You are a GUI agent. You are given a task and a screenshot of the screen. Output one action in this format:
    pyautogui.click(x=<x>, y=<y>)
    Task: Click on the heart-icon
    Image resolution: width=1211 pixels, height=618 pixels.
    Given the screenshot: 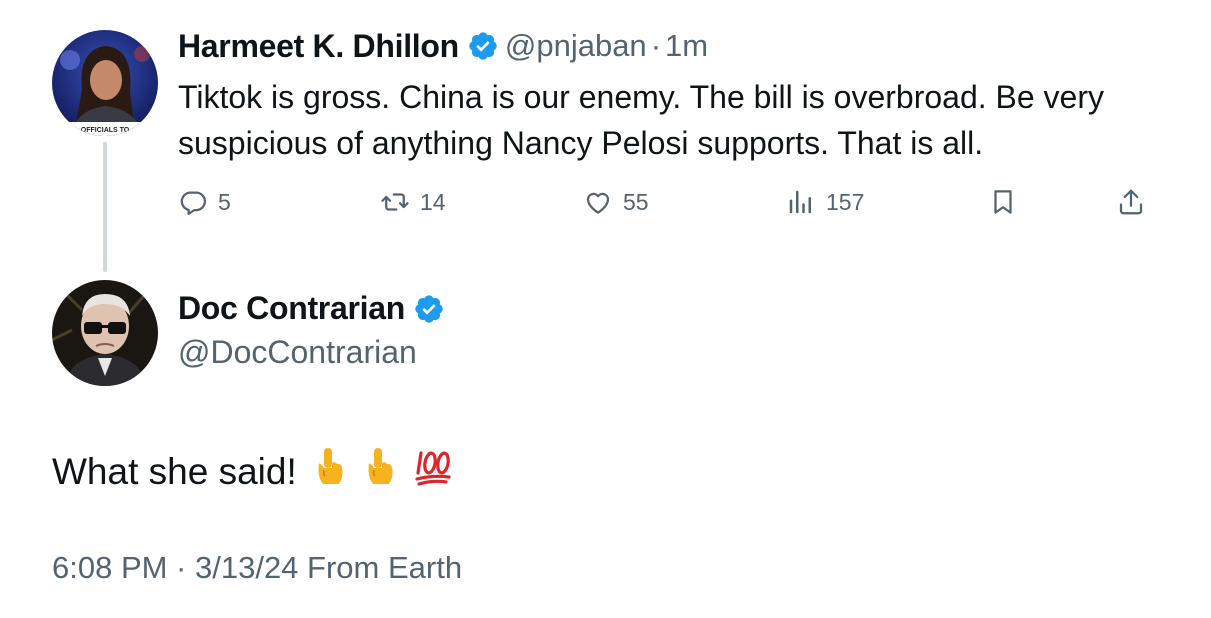 What is the action you would take?
    pyautogui.click(x=598, y=203)
    